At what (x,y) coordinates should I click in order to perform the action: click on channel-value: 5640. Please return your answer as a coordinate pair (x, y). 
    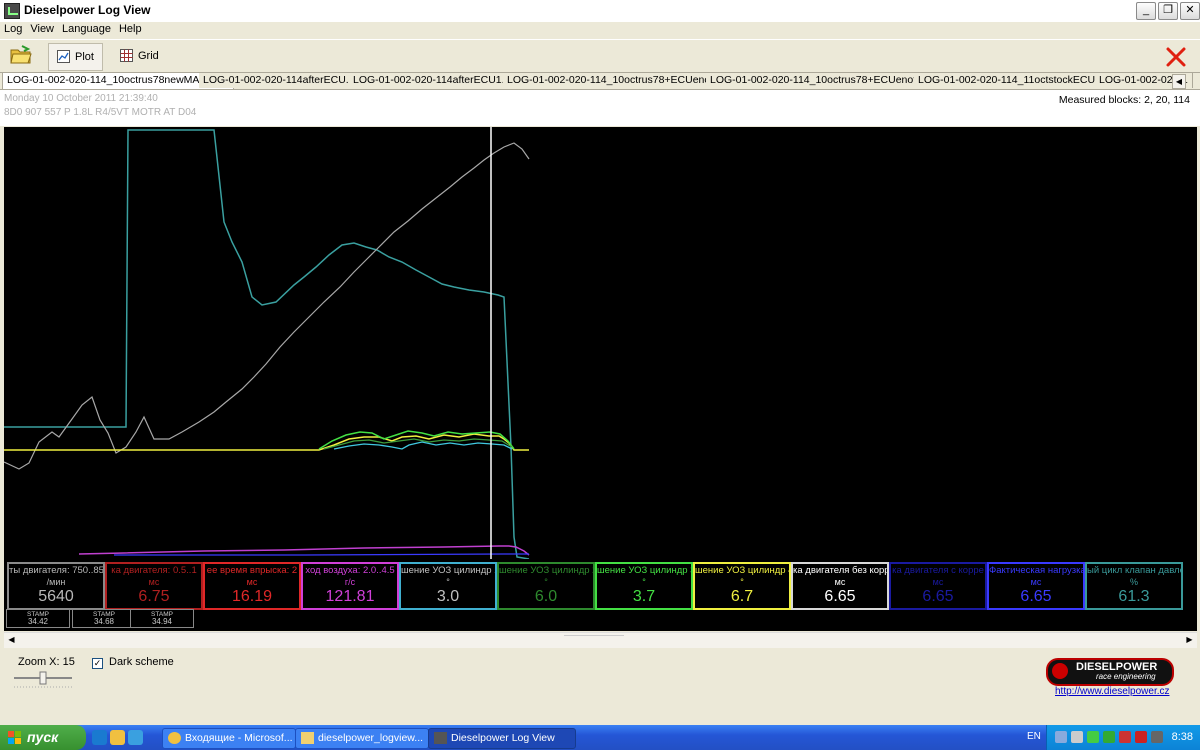
    Looking at the image, I should click on (56, 596).